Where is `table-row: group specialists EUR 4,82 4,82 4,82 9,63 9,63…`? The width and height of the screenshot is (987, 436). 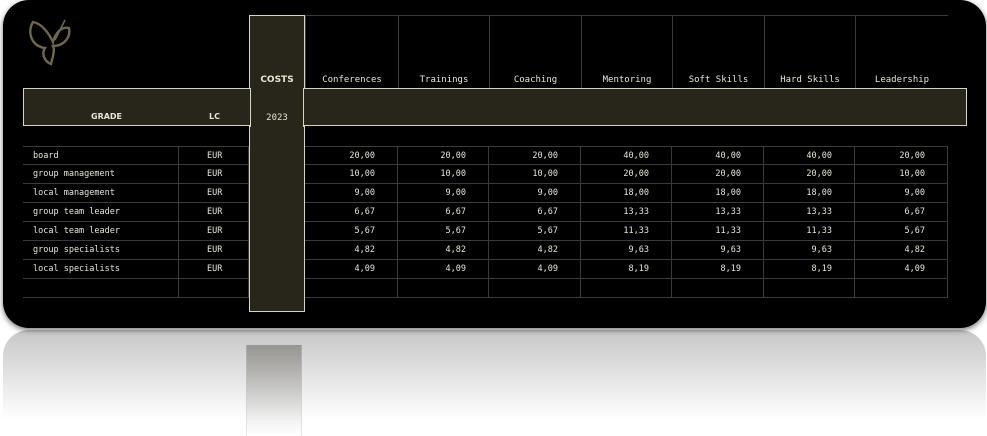 table-row: group specialists EUR 4,82 4,82 4,82 9,63 9,63… is located at coordinates (485, 250).